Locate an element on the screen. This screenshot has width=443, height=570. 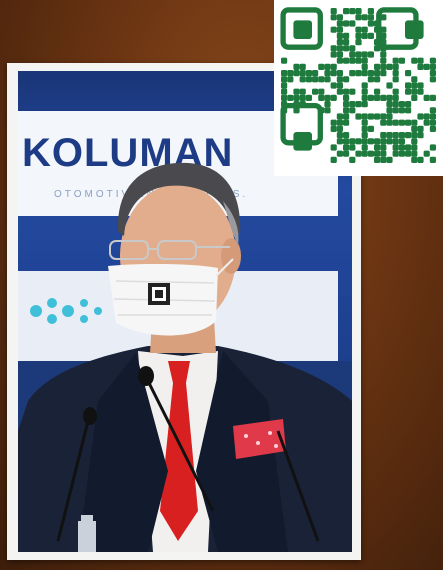
qr-code is located at coordinates (358, 88).